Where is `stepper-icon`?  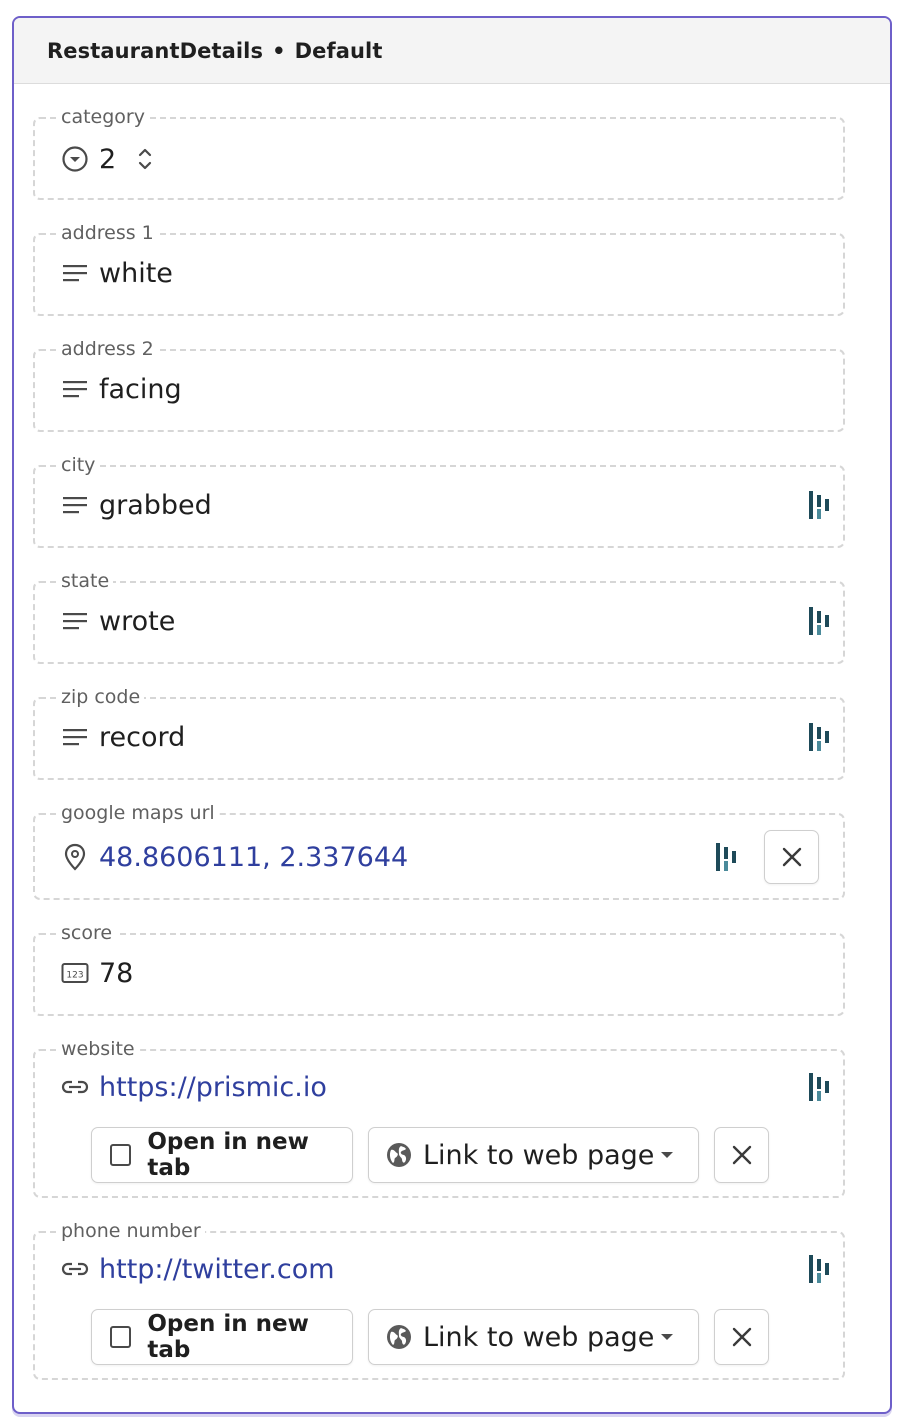
stepper-icon is located at coordinates (145, 159).